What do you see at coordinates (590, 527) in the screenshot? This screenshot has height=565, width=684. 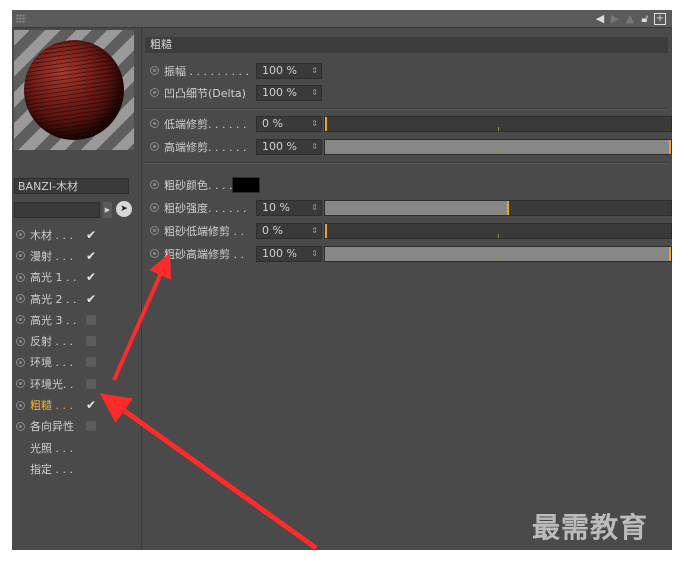 I see `watermark: 最需教育` at bounding box center [590, 527].